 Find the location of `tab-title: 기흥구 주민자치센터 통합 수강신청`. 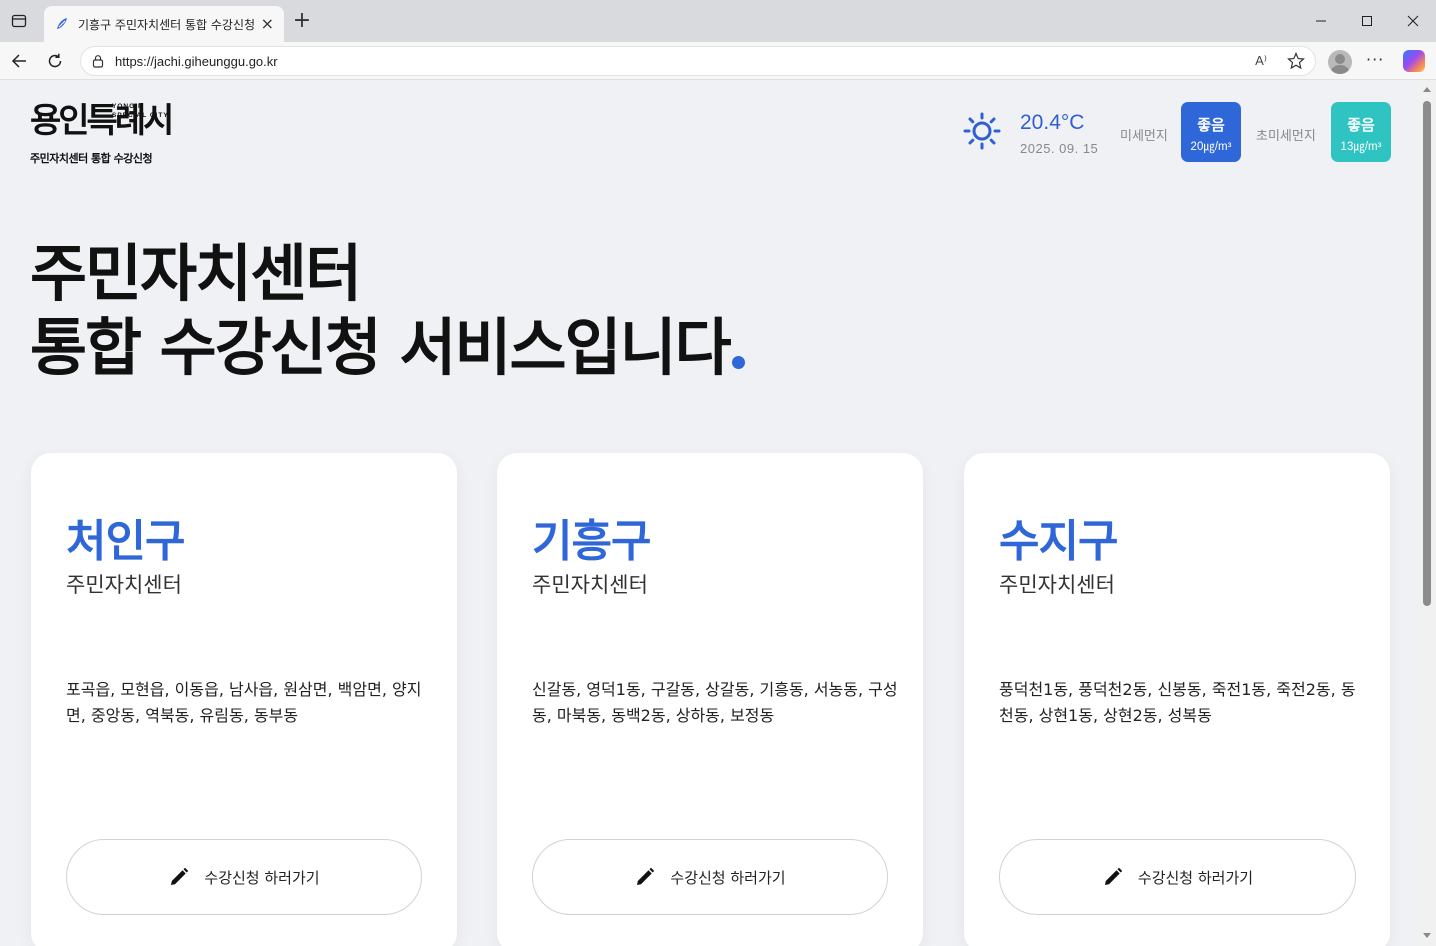

tab-title: 기흥구 주민자치센터 통합 수강신청 is located at coordinates (166, 24).